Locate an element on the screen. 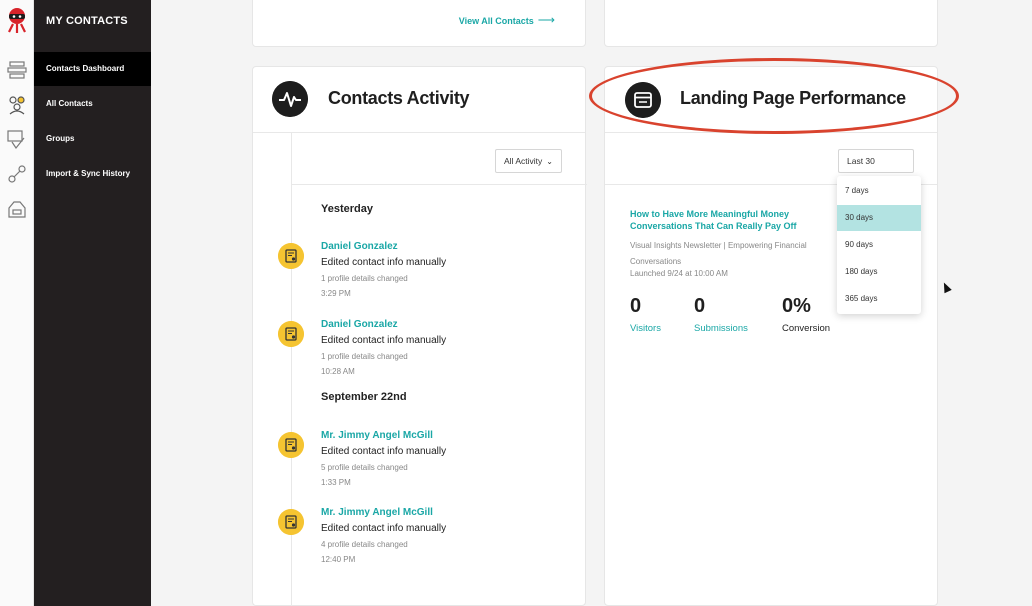 This screenshot has width=1032, height=606. view-all-contacts-link: View All Contacts ⟶ is located at coordinates (507, 20).